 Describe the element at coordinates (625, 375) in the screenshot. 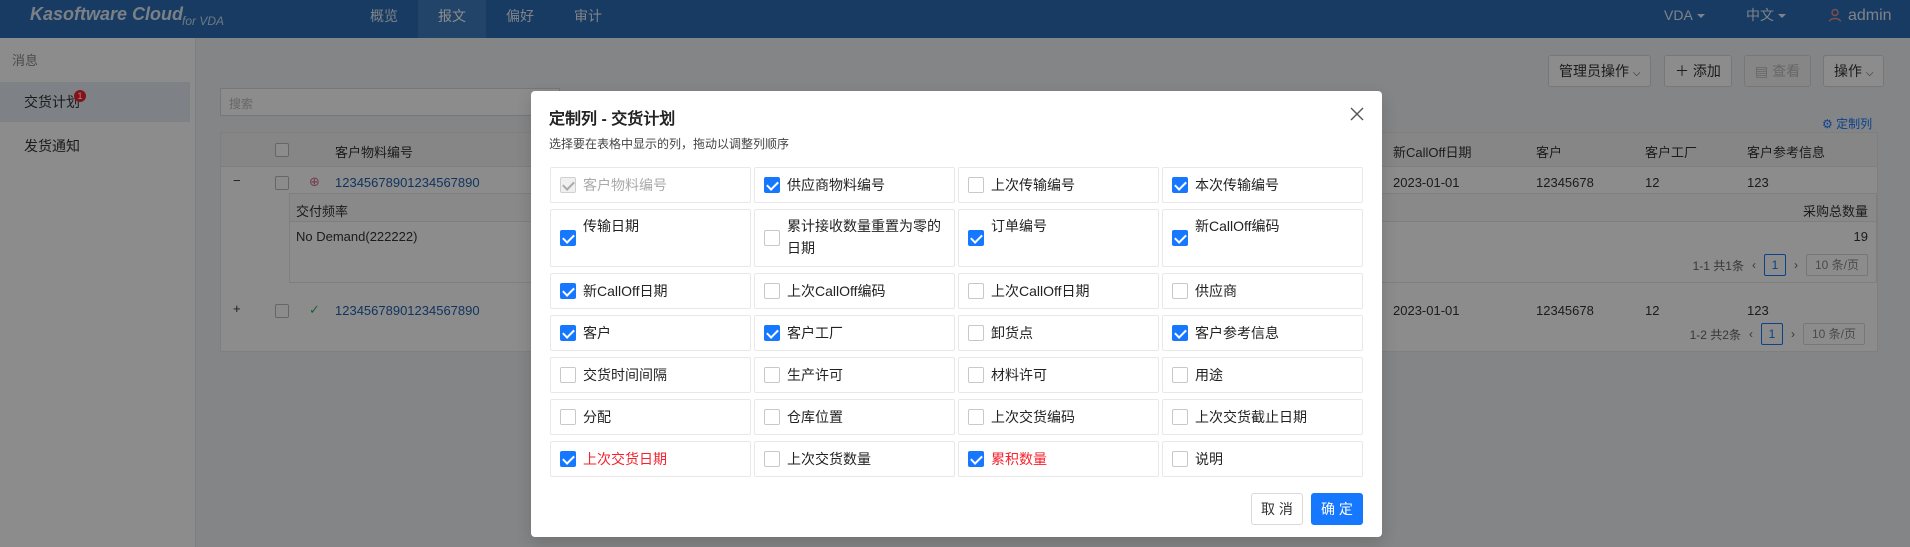

I see `column-option-label: 交货时间间隔` at that location.